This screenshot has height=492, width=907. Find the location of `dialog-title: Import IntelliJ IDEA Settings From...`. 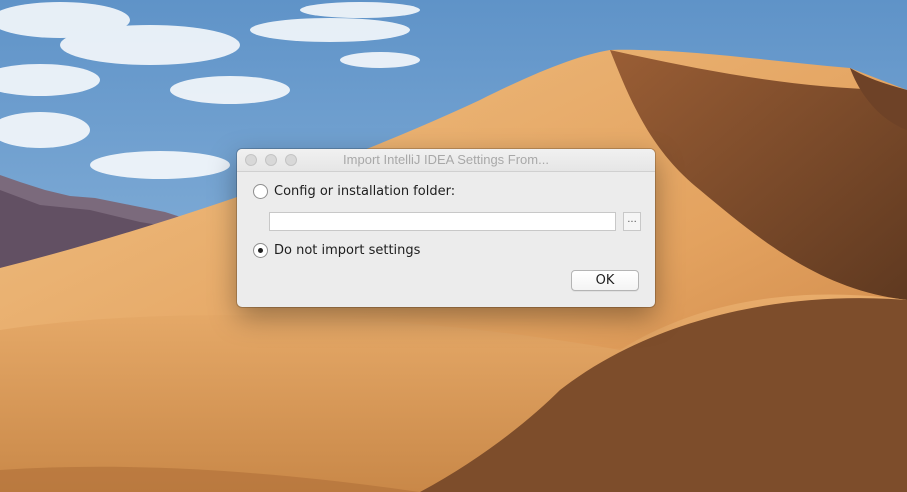

dialog-title: Import IntelliJ IDEA Settings From... is located at coordinates (446, 159).